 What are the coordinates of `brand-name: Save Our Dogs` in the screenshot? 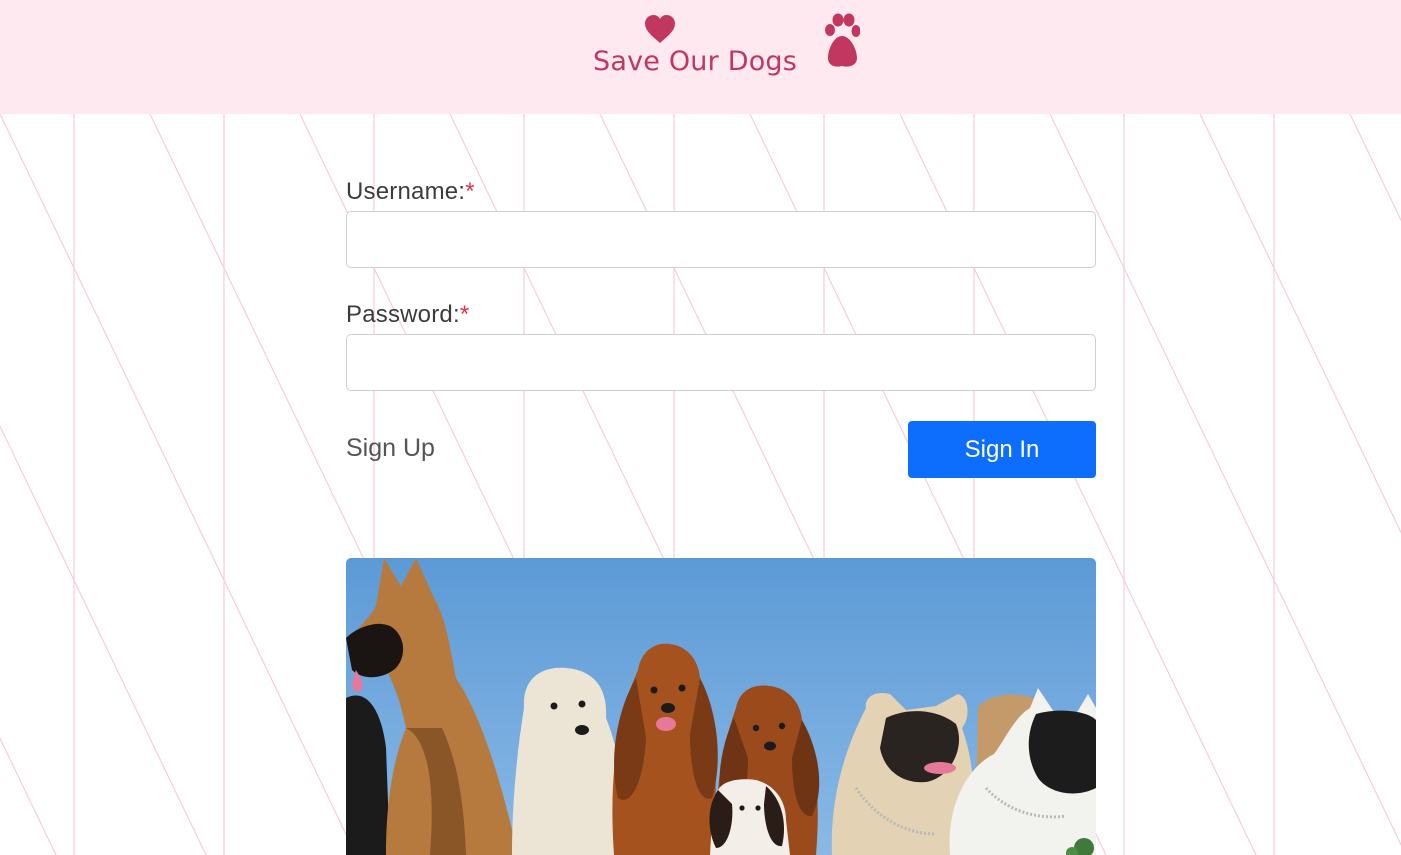 It's located at (695, 61).